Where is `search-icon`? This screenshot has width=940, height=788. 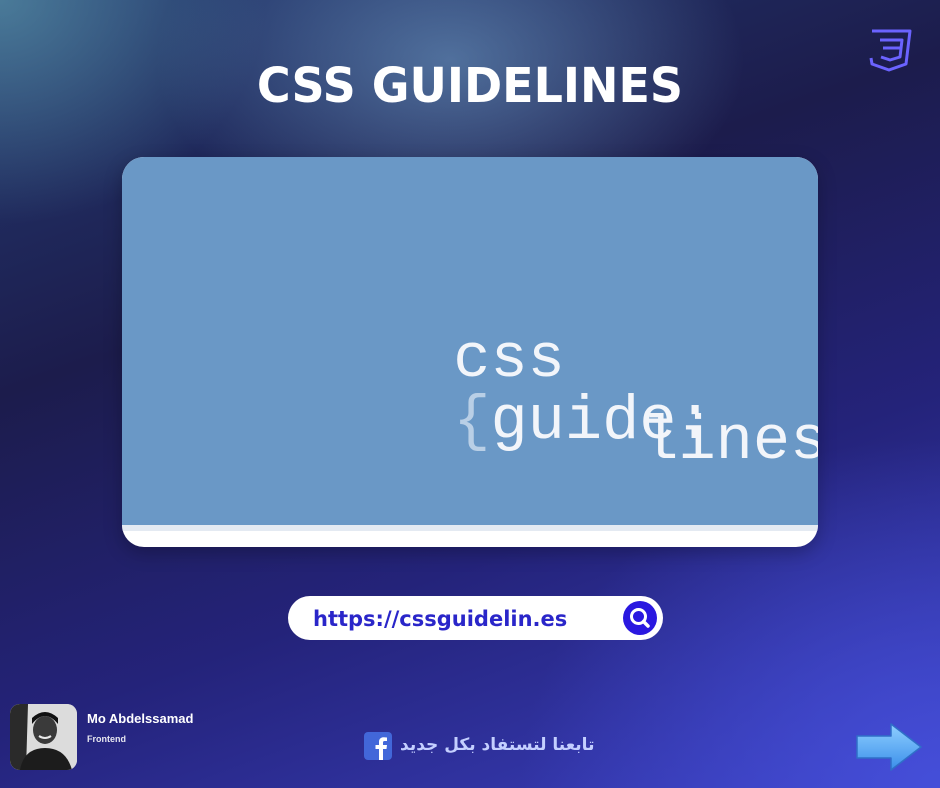 search-icon is located at coordinates (640, 618).